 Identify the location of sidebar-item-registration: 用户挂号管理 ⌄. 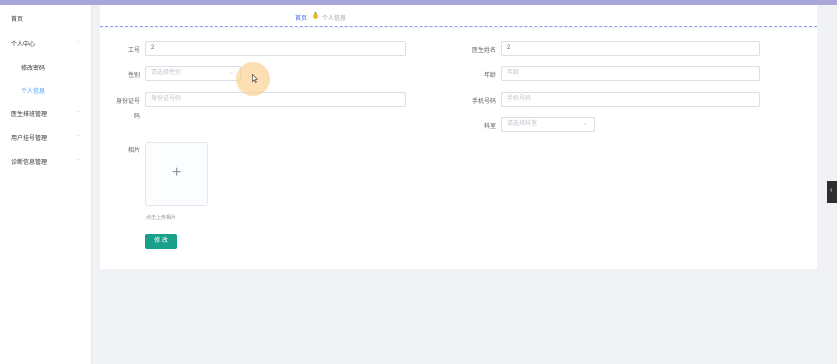
(45, 137).